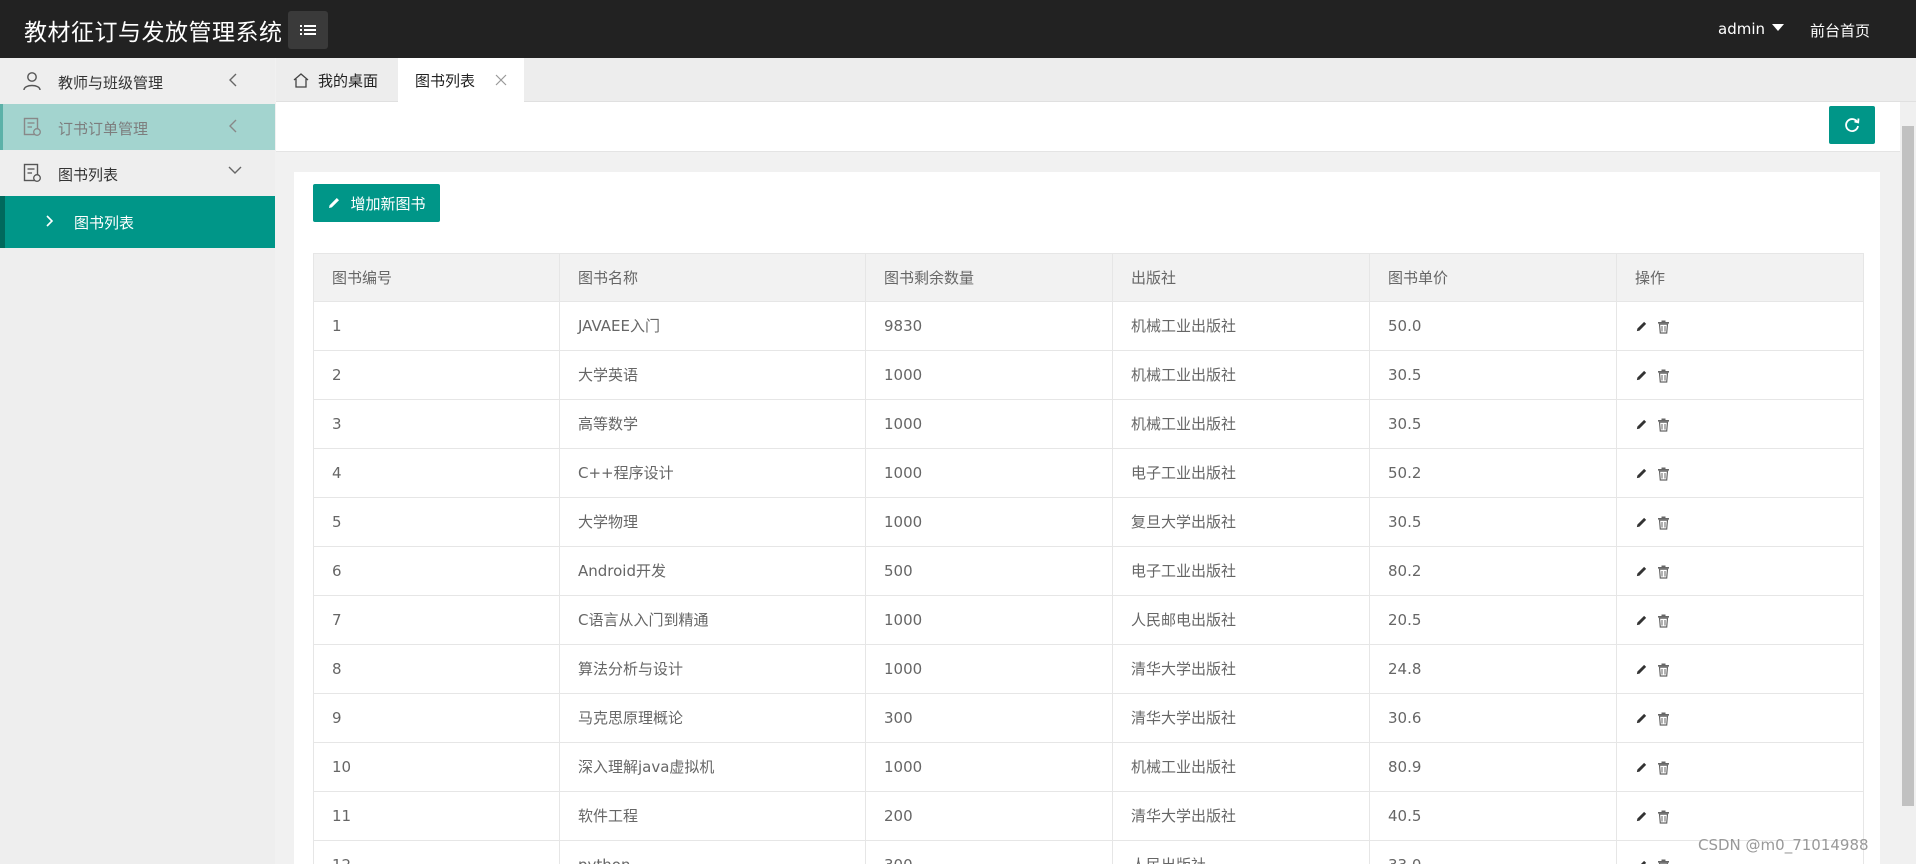 Image resolution: width=1916 pixels, height=864 pixels. Describe the element at coordinates (713, 424) in the screenshot. I see `table-cell: 高等数学` at that location.